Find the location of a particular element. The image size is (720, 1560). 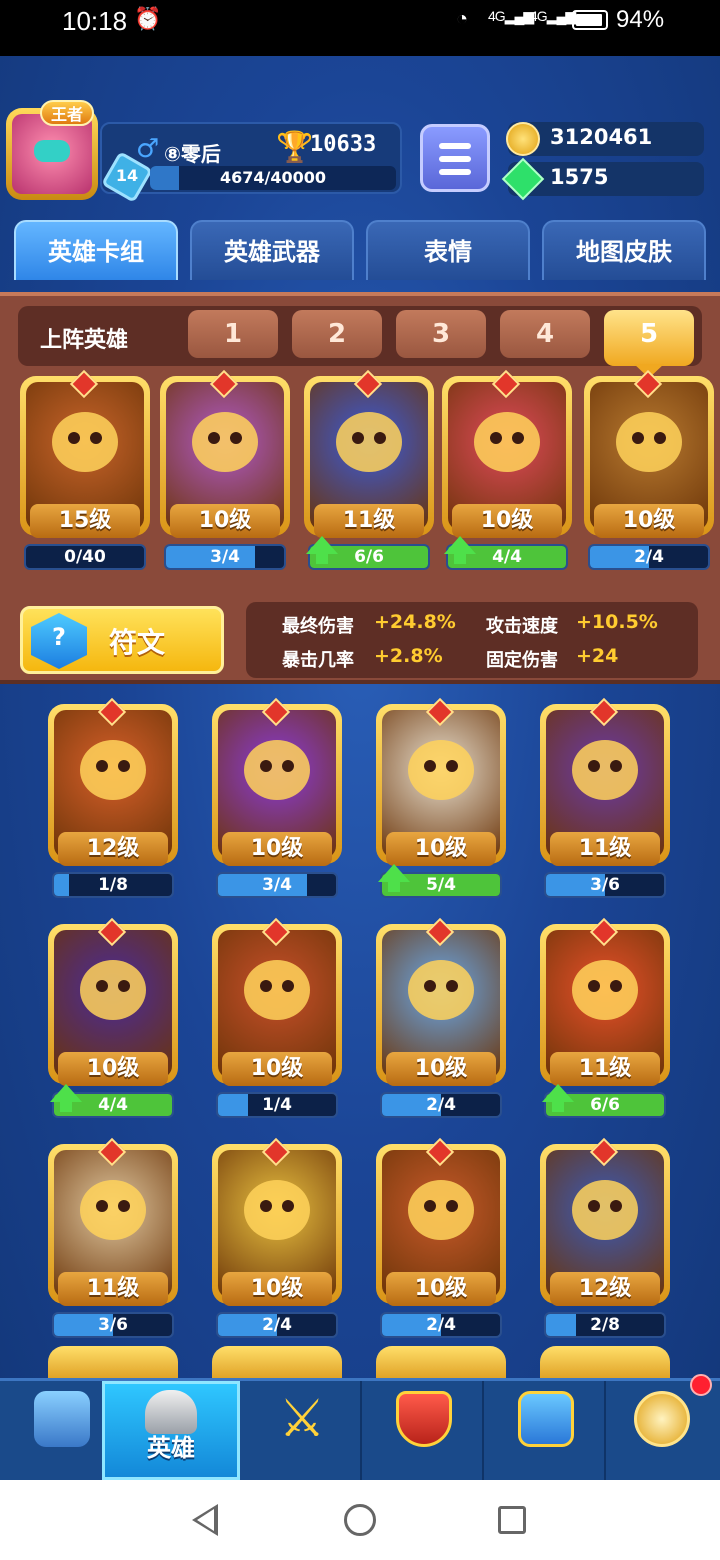

tab-hero-deck: 英雄卡组 is located at coordinates (96, 250).